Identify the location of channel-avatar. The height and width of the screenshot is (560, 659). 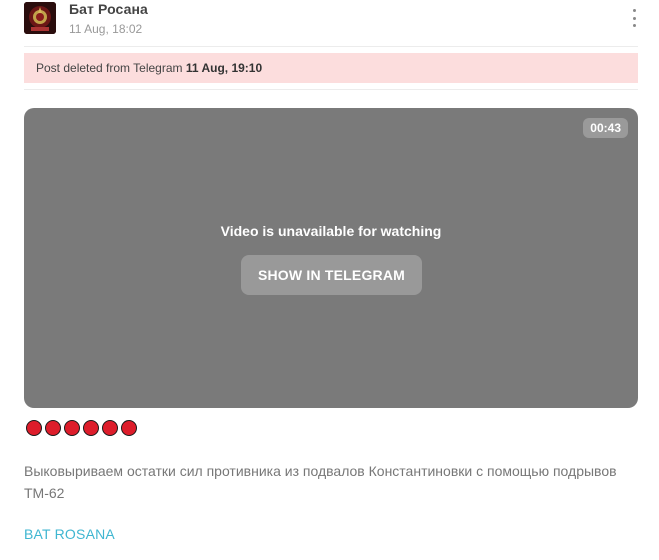
(40, 18).